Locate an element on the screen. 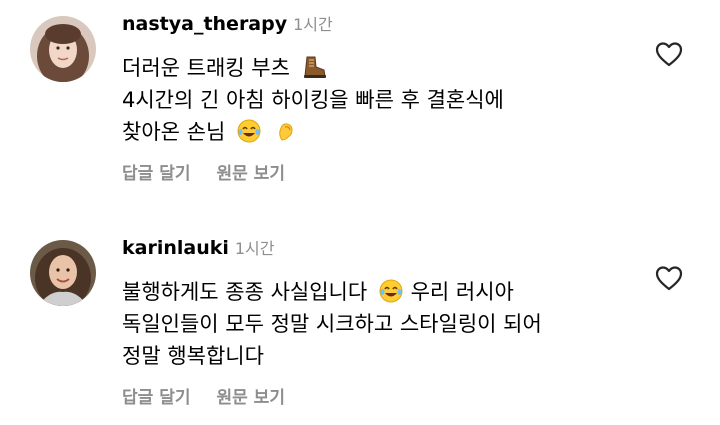 This screenshot has width=720, height=425. comment-line: 독일인들이 모두 정말 시크하고 스타일링이 되어 is located at coordinates (332, 324).